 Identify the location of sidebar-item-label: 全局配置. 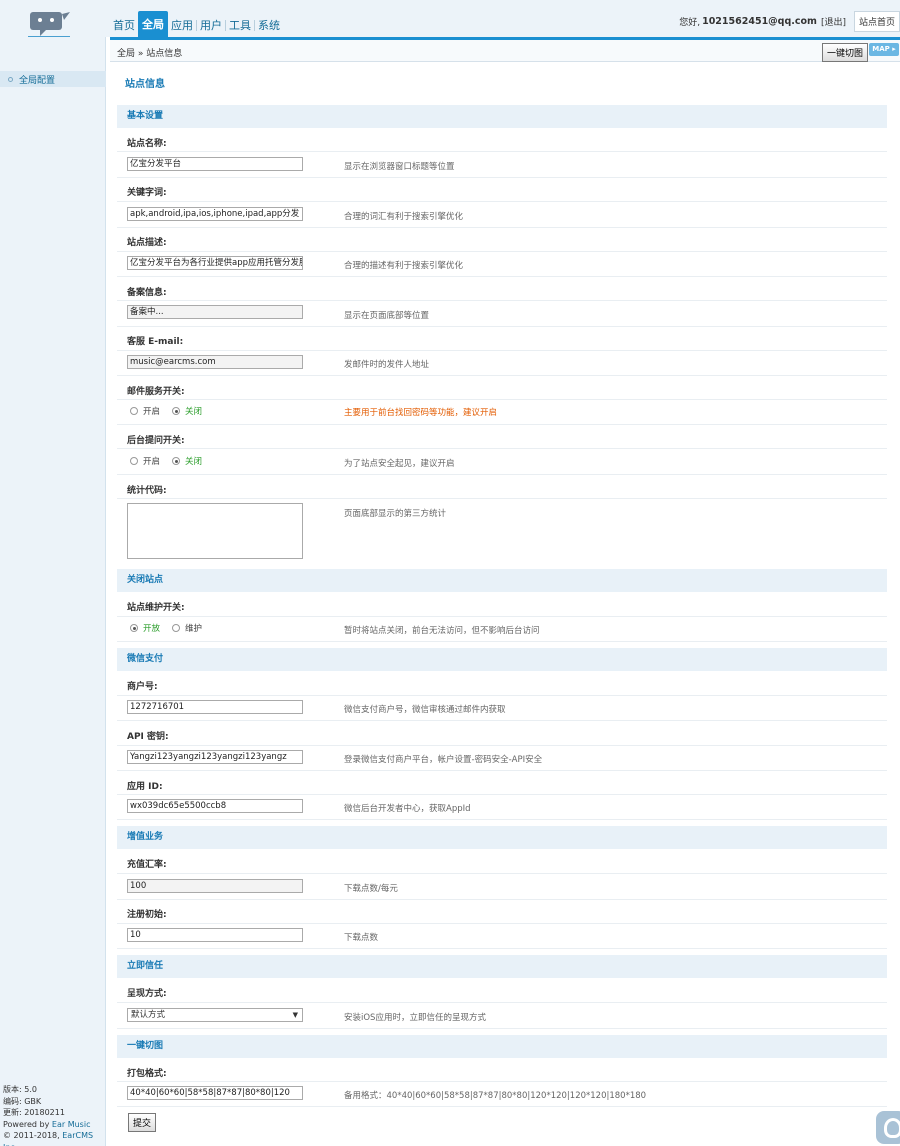
(37, 80).